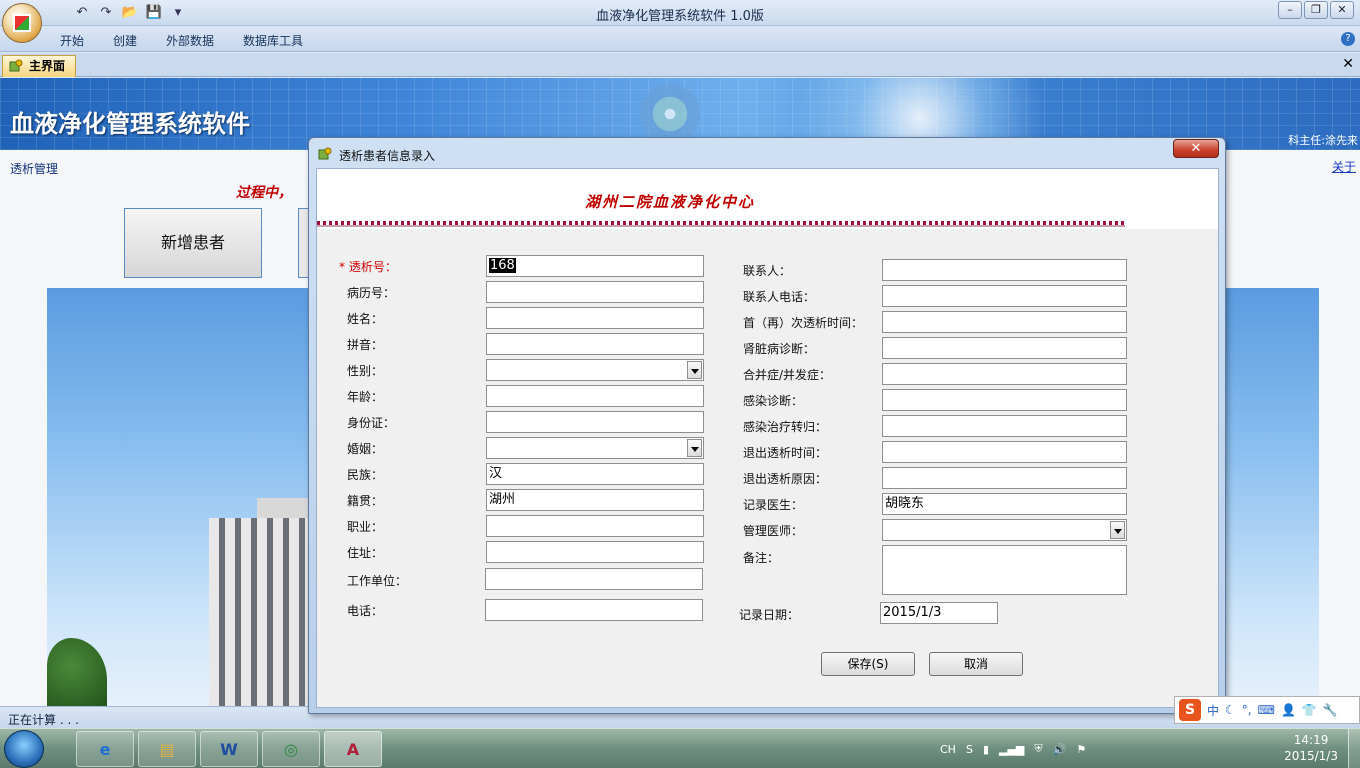  What do you see at coordinates (1323, 140) in the screenshot?
I see `director-label: 科主任:涂先来` at bounding box center [1323, 140].